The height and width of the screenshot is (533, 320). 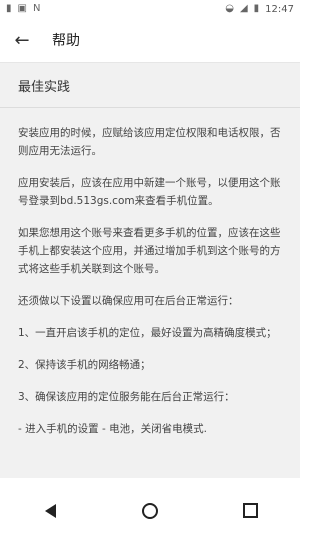 I want to click on paragraph: 2、保持该手机的网络畅通；, so click(x=84, y=365).